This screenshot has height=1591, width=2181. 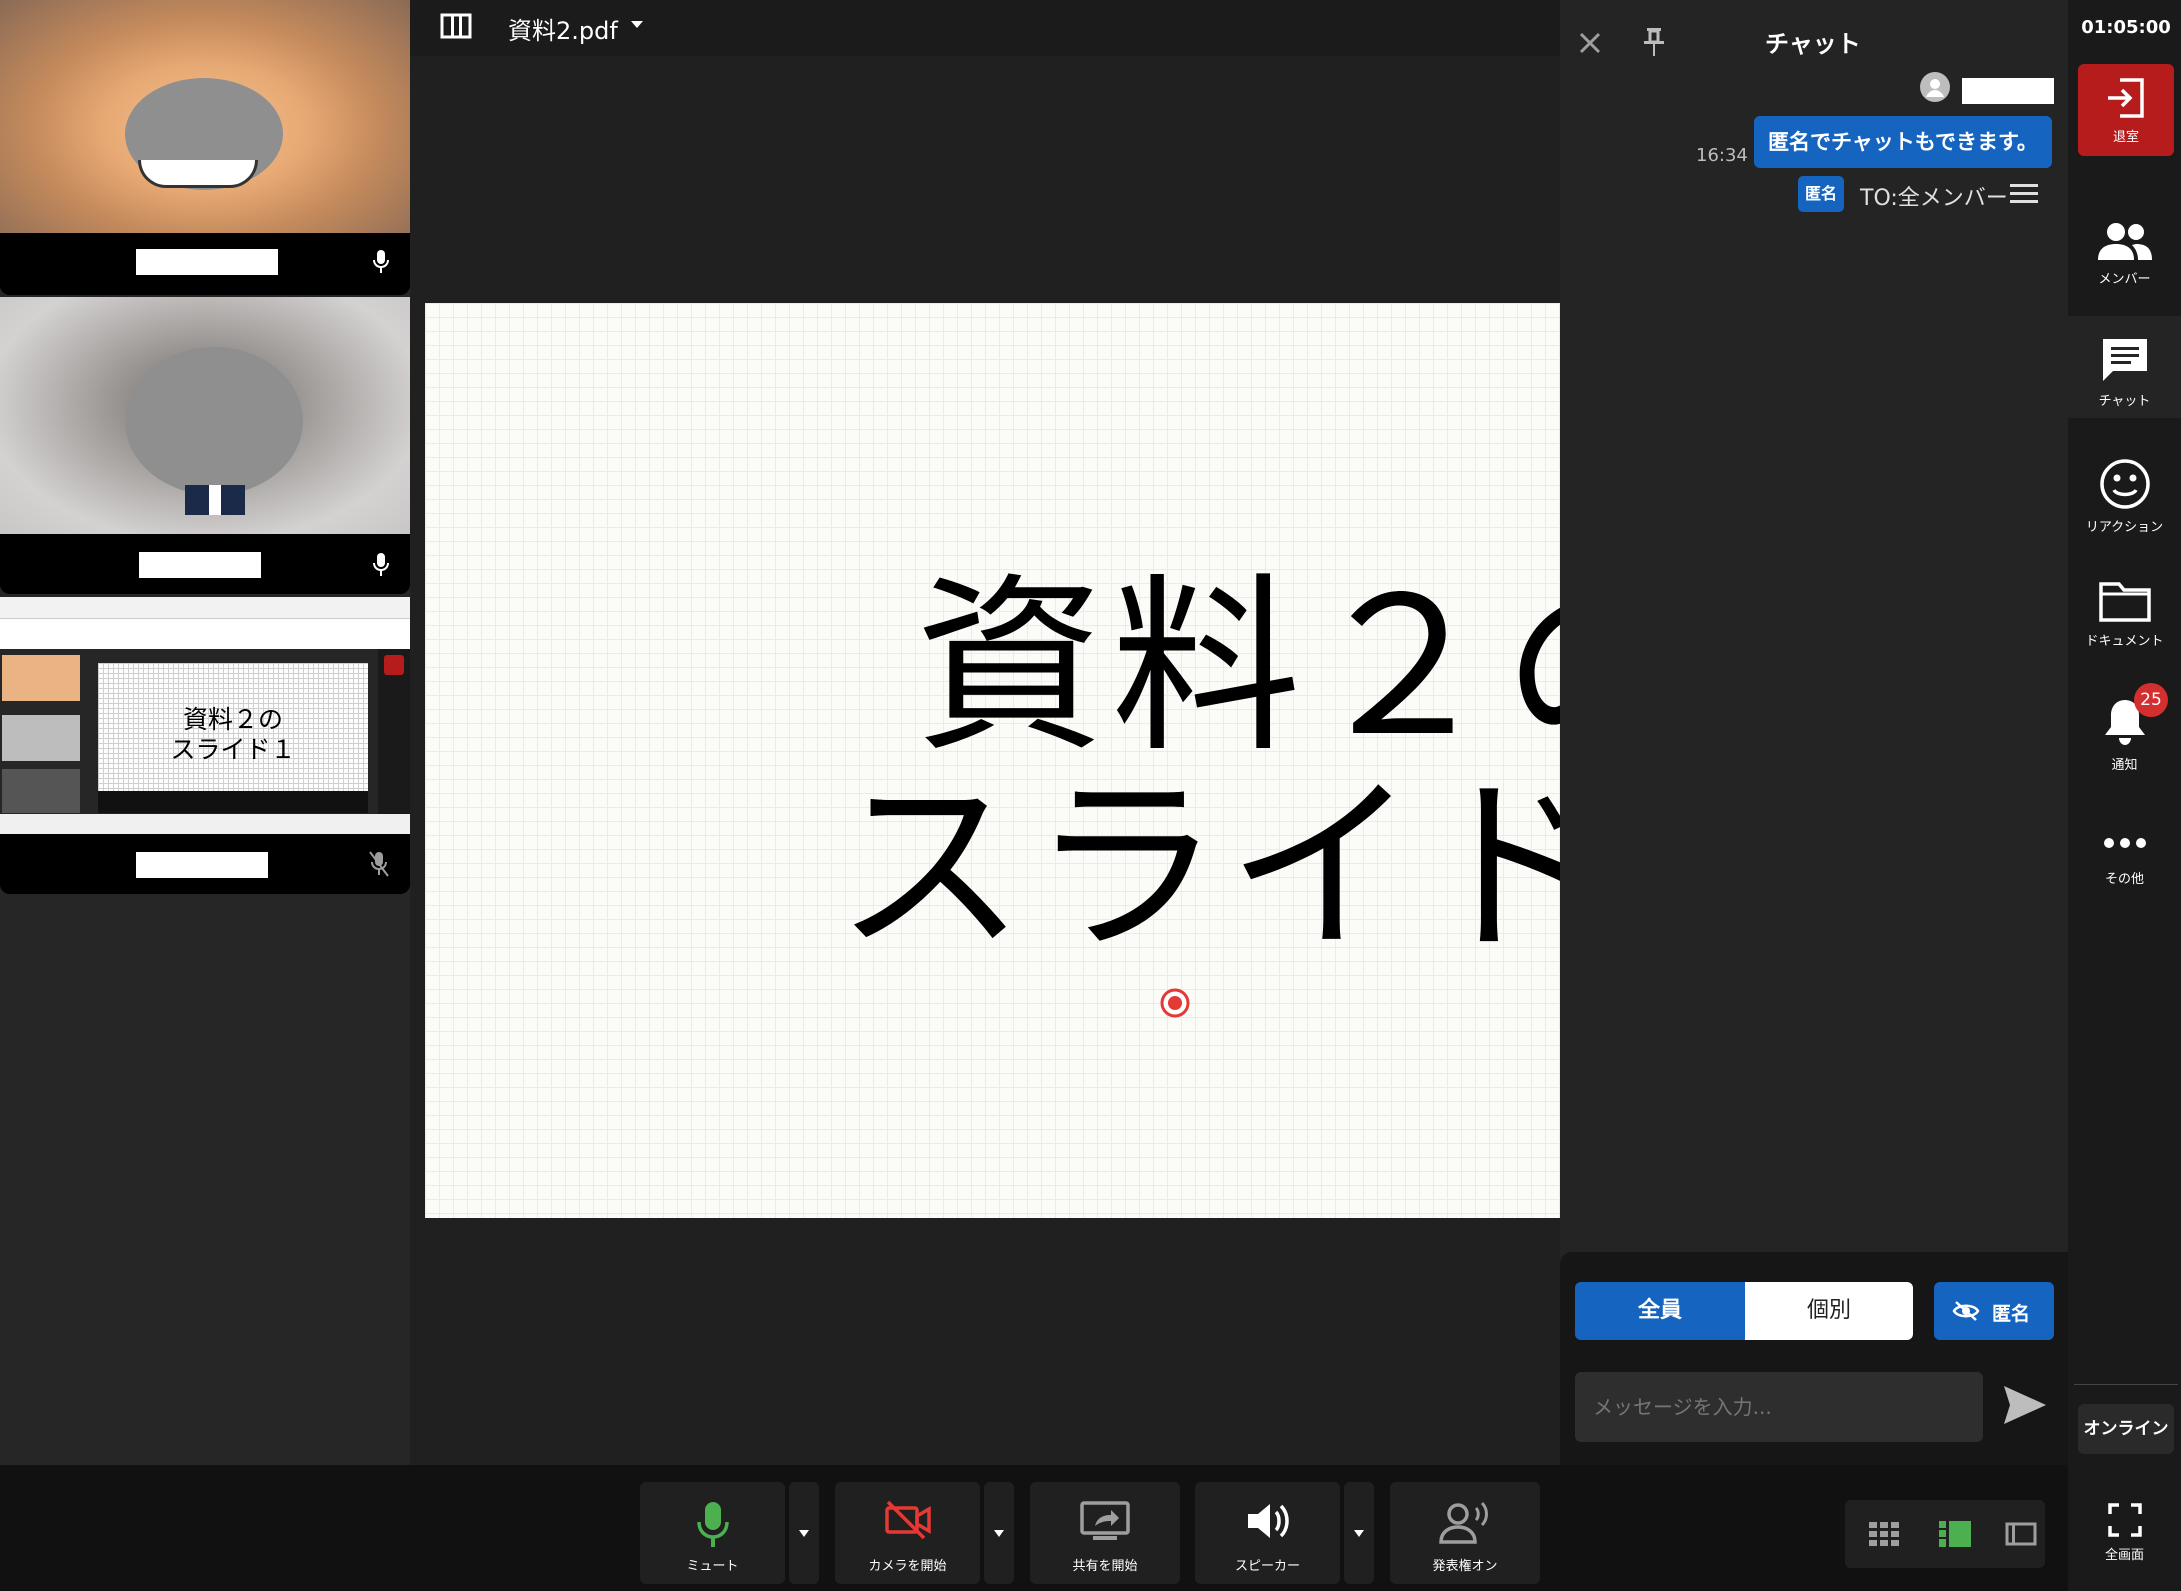 What do you see at coordinates (2124, 401) in the screenshot?
I see `chat-label: チャット` at bounding box center [2124, 401].